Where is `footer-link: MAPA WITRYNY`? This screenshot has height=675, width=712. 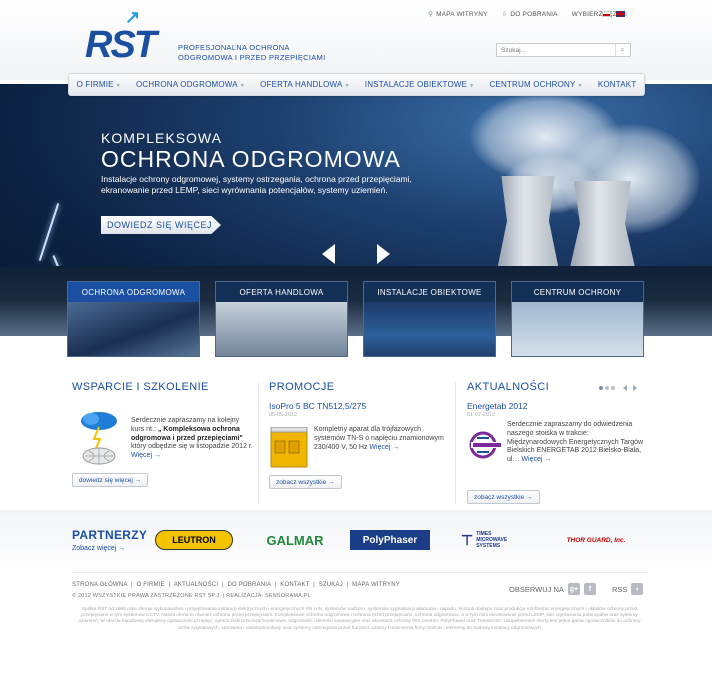 footer-link: MAPA WITRYNY is located at coordinates (376, 585).